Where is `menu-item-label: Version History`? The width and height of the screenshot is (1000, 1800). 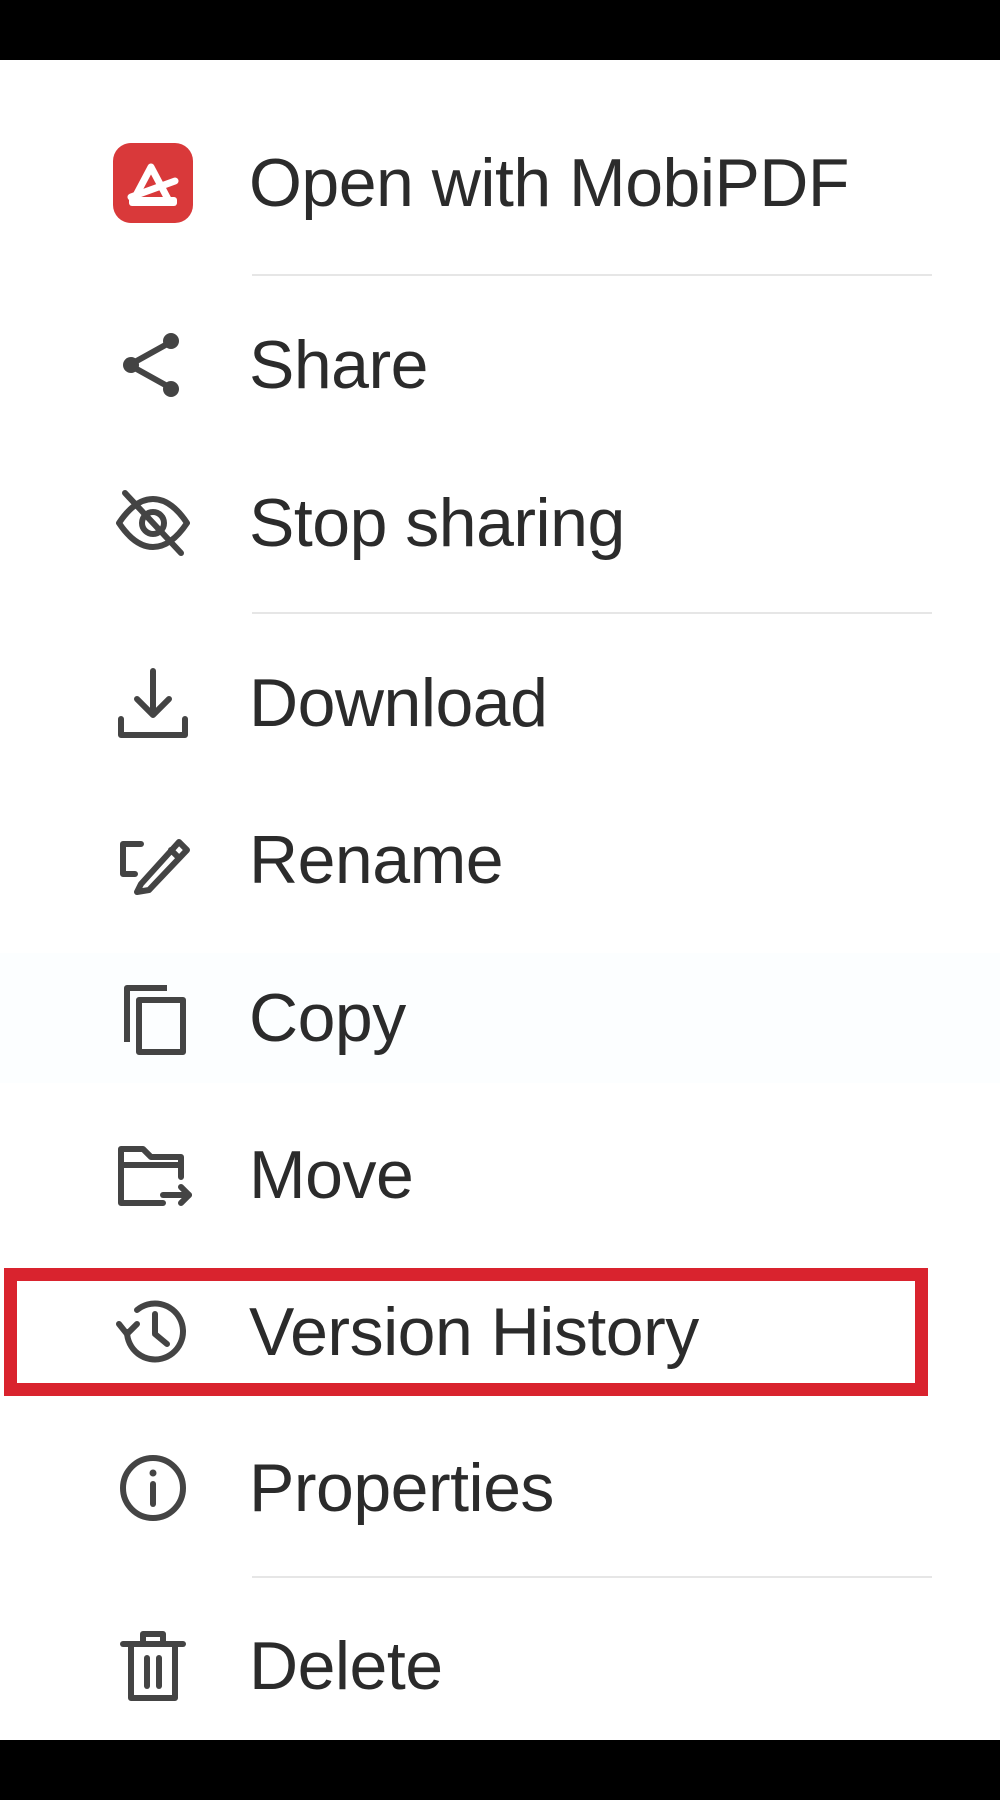
menu-item-label: Version History is located at coordinates (474, 1332).